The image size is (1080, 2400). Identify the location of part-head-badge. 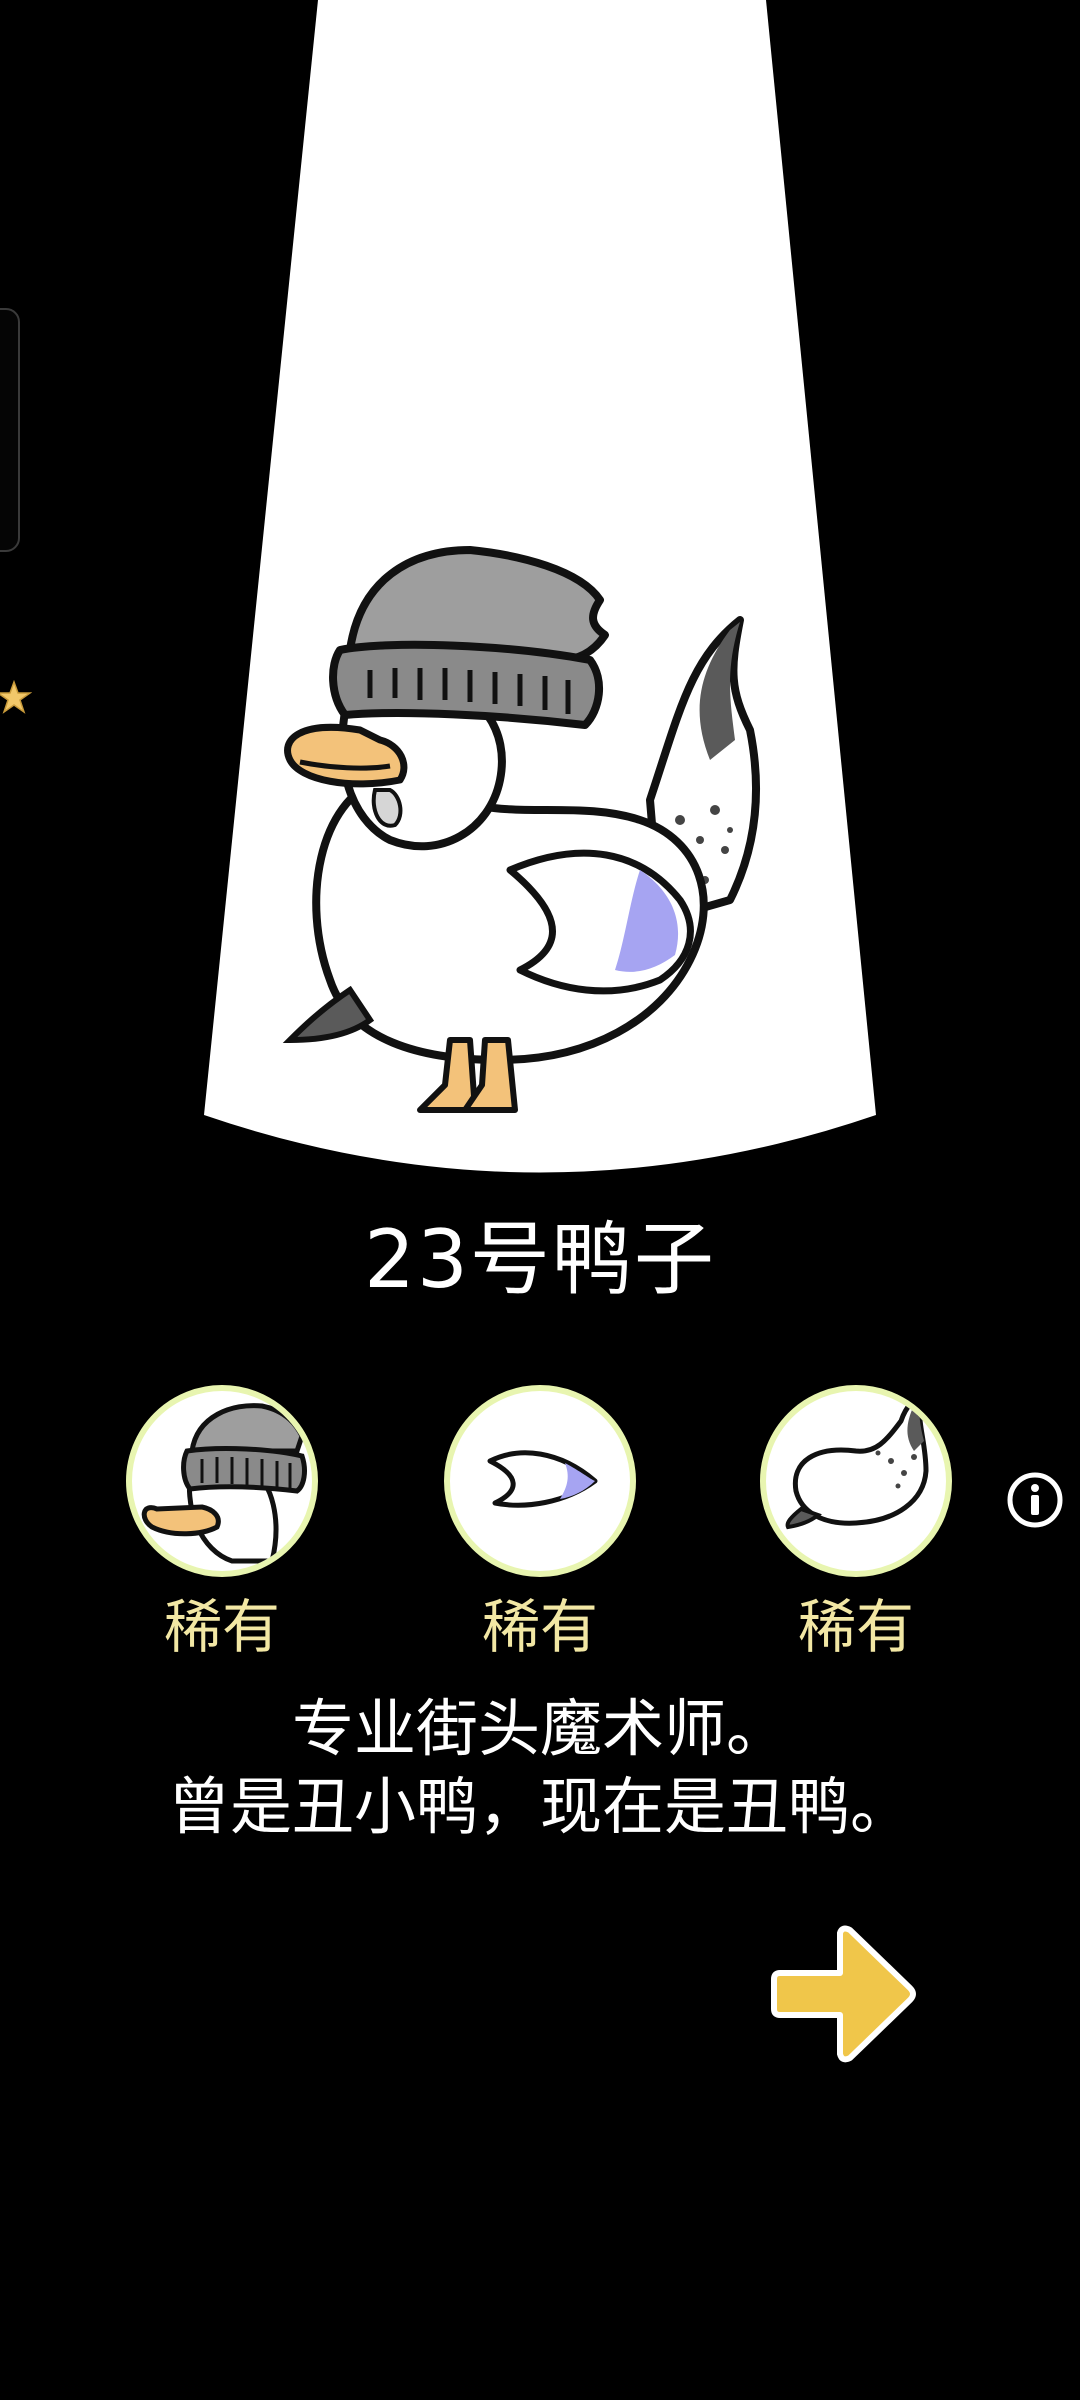
(222, 1481).